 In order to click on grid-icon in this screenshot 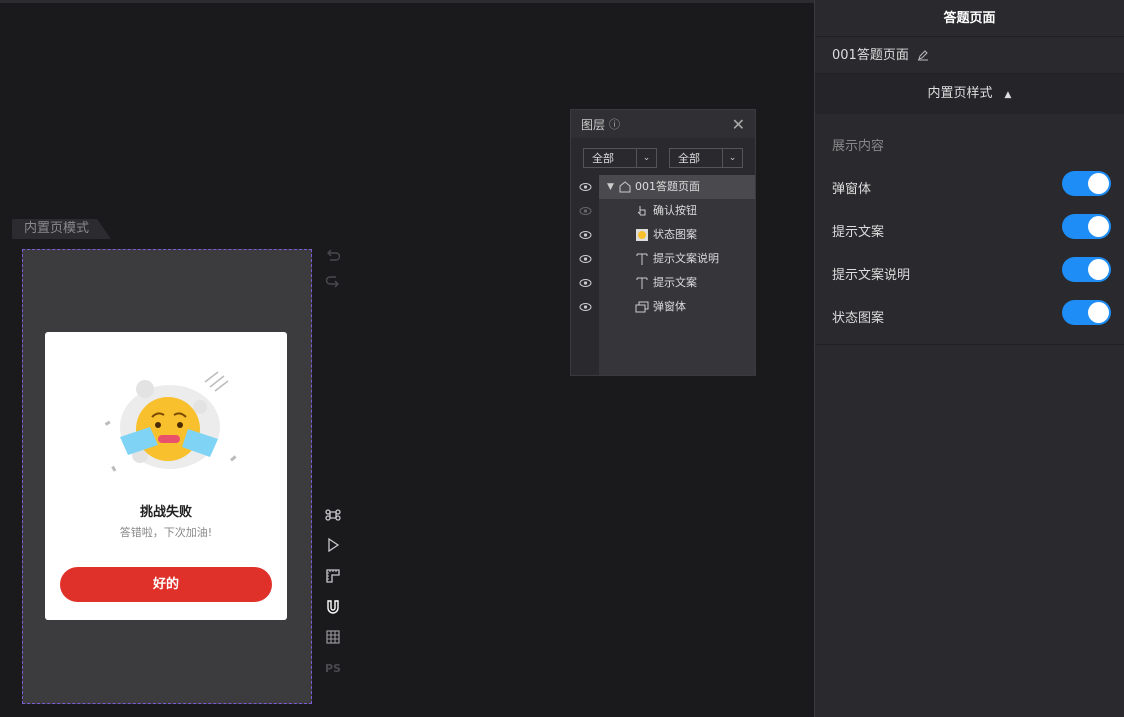, I will do `click(333, 637)`.